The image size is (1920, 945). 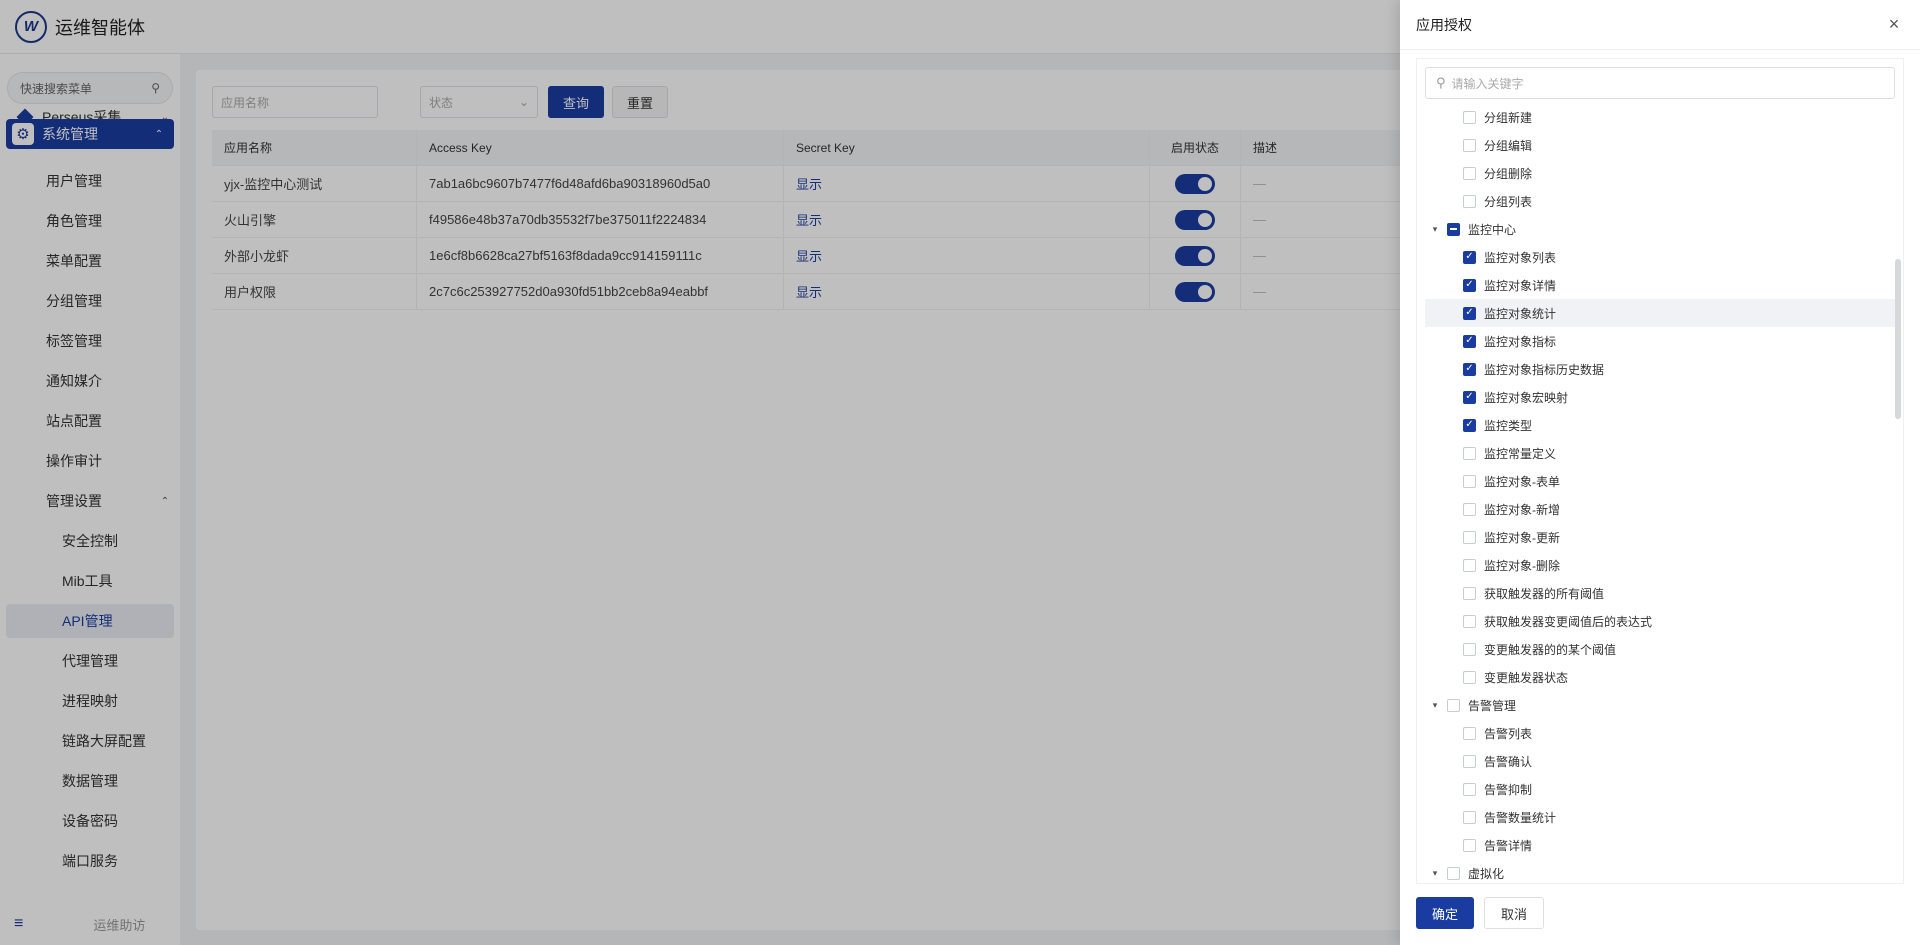 What do you see at coordinates (1656, 649) in the screenshot?
I see `tree-node: 变更触发器的的某个阈值` at bounding box center [1656, 649].